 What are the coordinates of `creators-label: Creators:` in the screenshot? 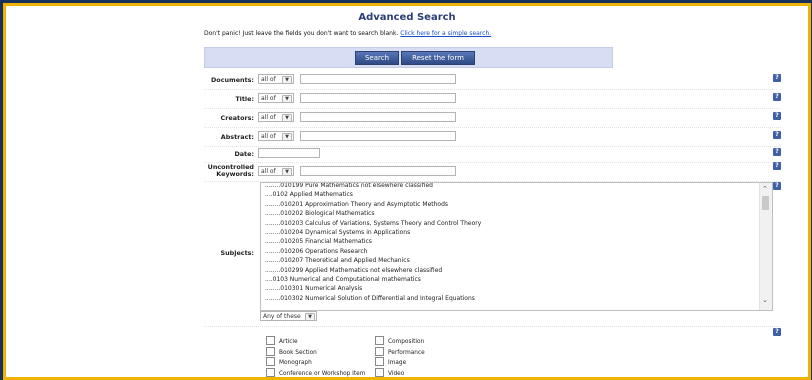 It's located at (237, 118).